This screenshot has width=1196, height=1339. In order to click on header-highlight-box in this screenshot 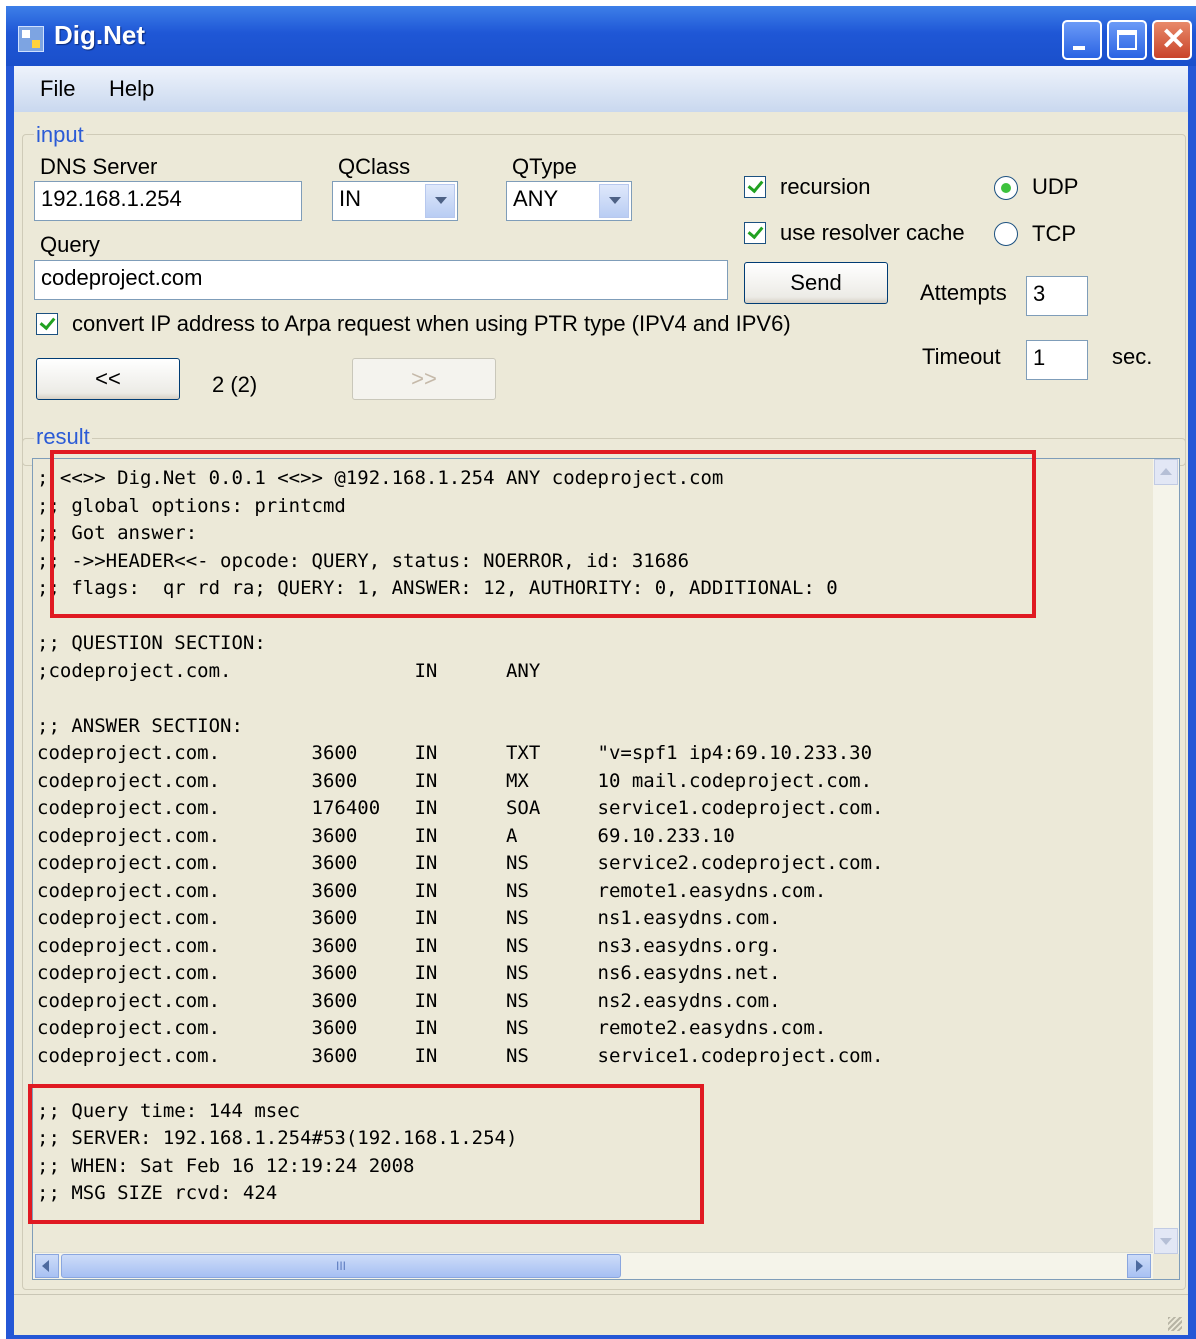, I will do `click(543, 534)`.